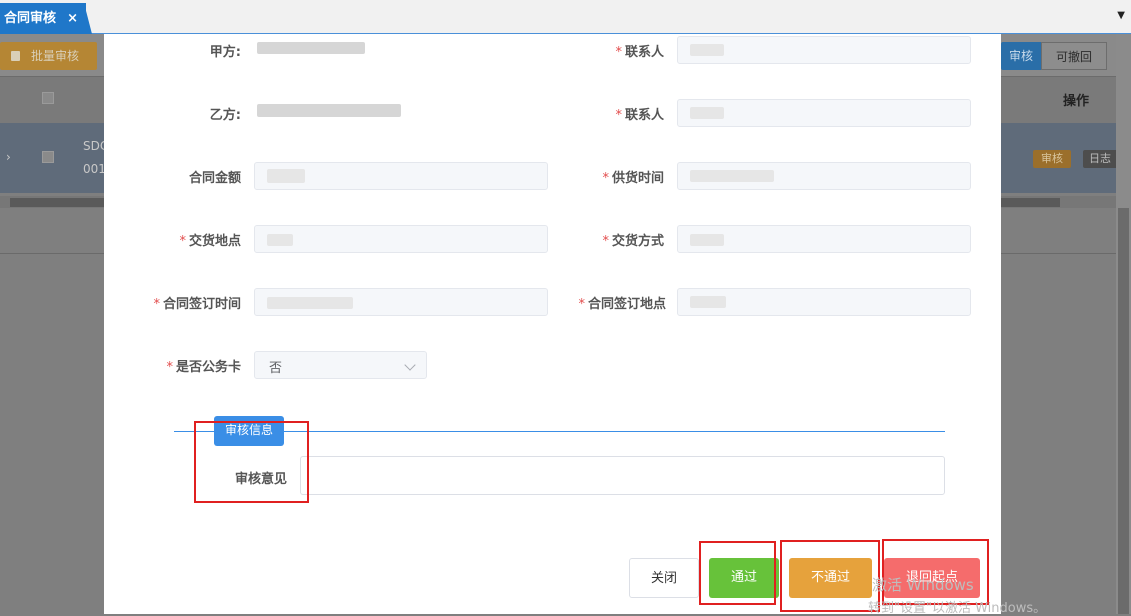  What do you see at coordinates (48, 98) in the screenshot?
I see `select-all-checkbox` at bounding box center [48, 98].